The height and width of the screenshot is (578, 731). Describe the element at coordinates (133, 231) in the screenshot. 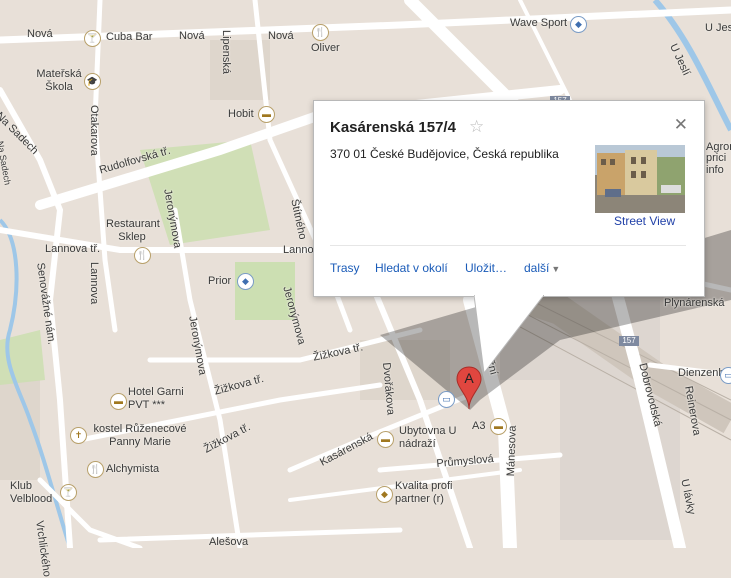

I see `place-label-restaurant-sklep: Restaurant Sklep` at that location.